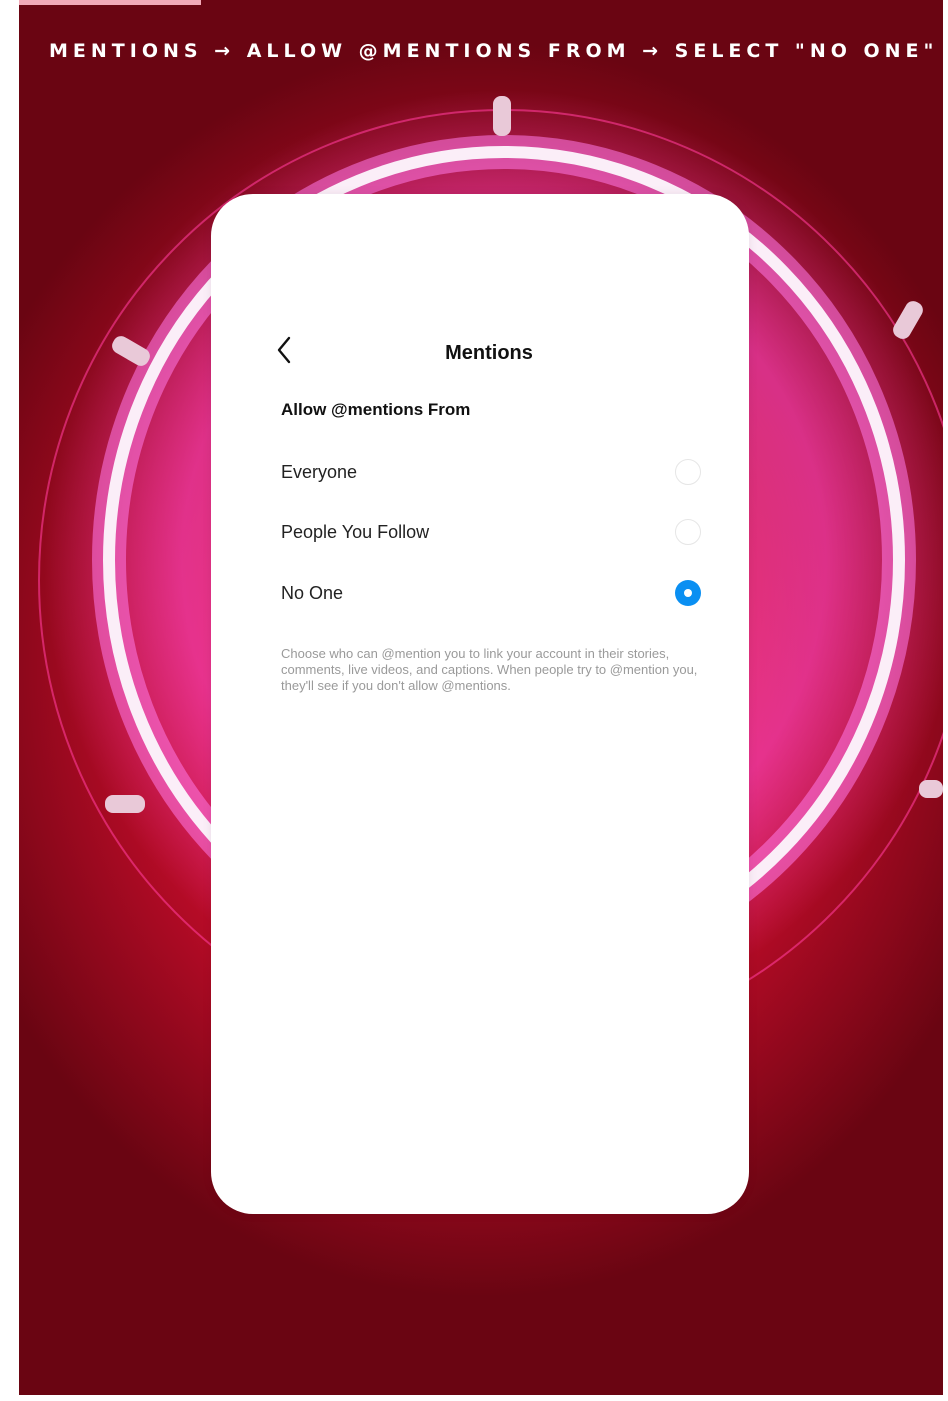 The height and width of the screenshot is (1401, 948). Describe the element at coordinates (312, 592) in the screenshot. I see `option-label: No One` at that location.